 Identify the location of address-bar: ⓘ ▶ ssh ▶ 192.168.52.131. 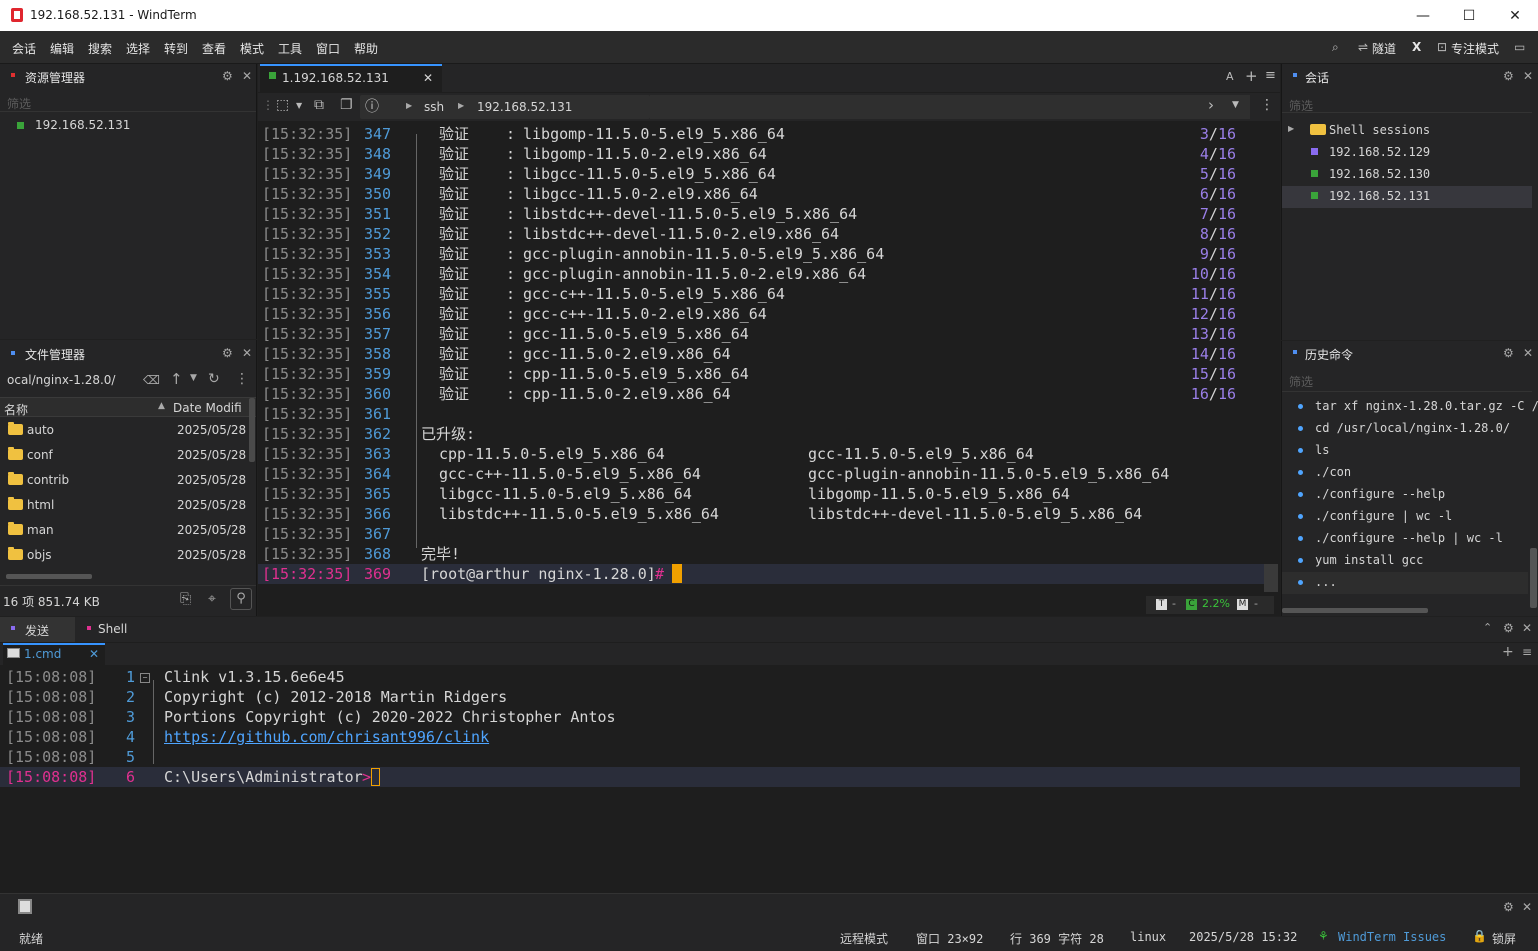
(505, 107).